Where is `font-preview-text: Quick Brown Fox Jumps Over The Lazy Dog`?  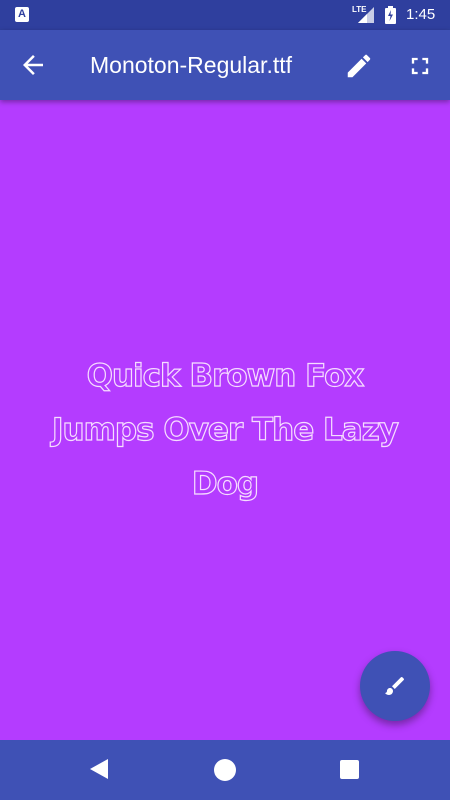
font-preview-text: Quick Brown Fox Jumps Over The Lazy Dog is located at coordinates (225, 429).